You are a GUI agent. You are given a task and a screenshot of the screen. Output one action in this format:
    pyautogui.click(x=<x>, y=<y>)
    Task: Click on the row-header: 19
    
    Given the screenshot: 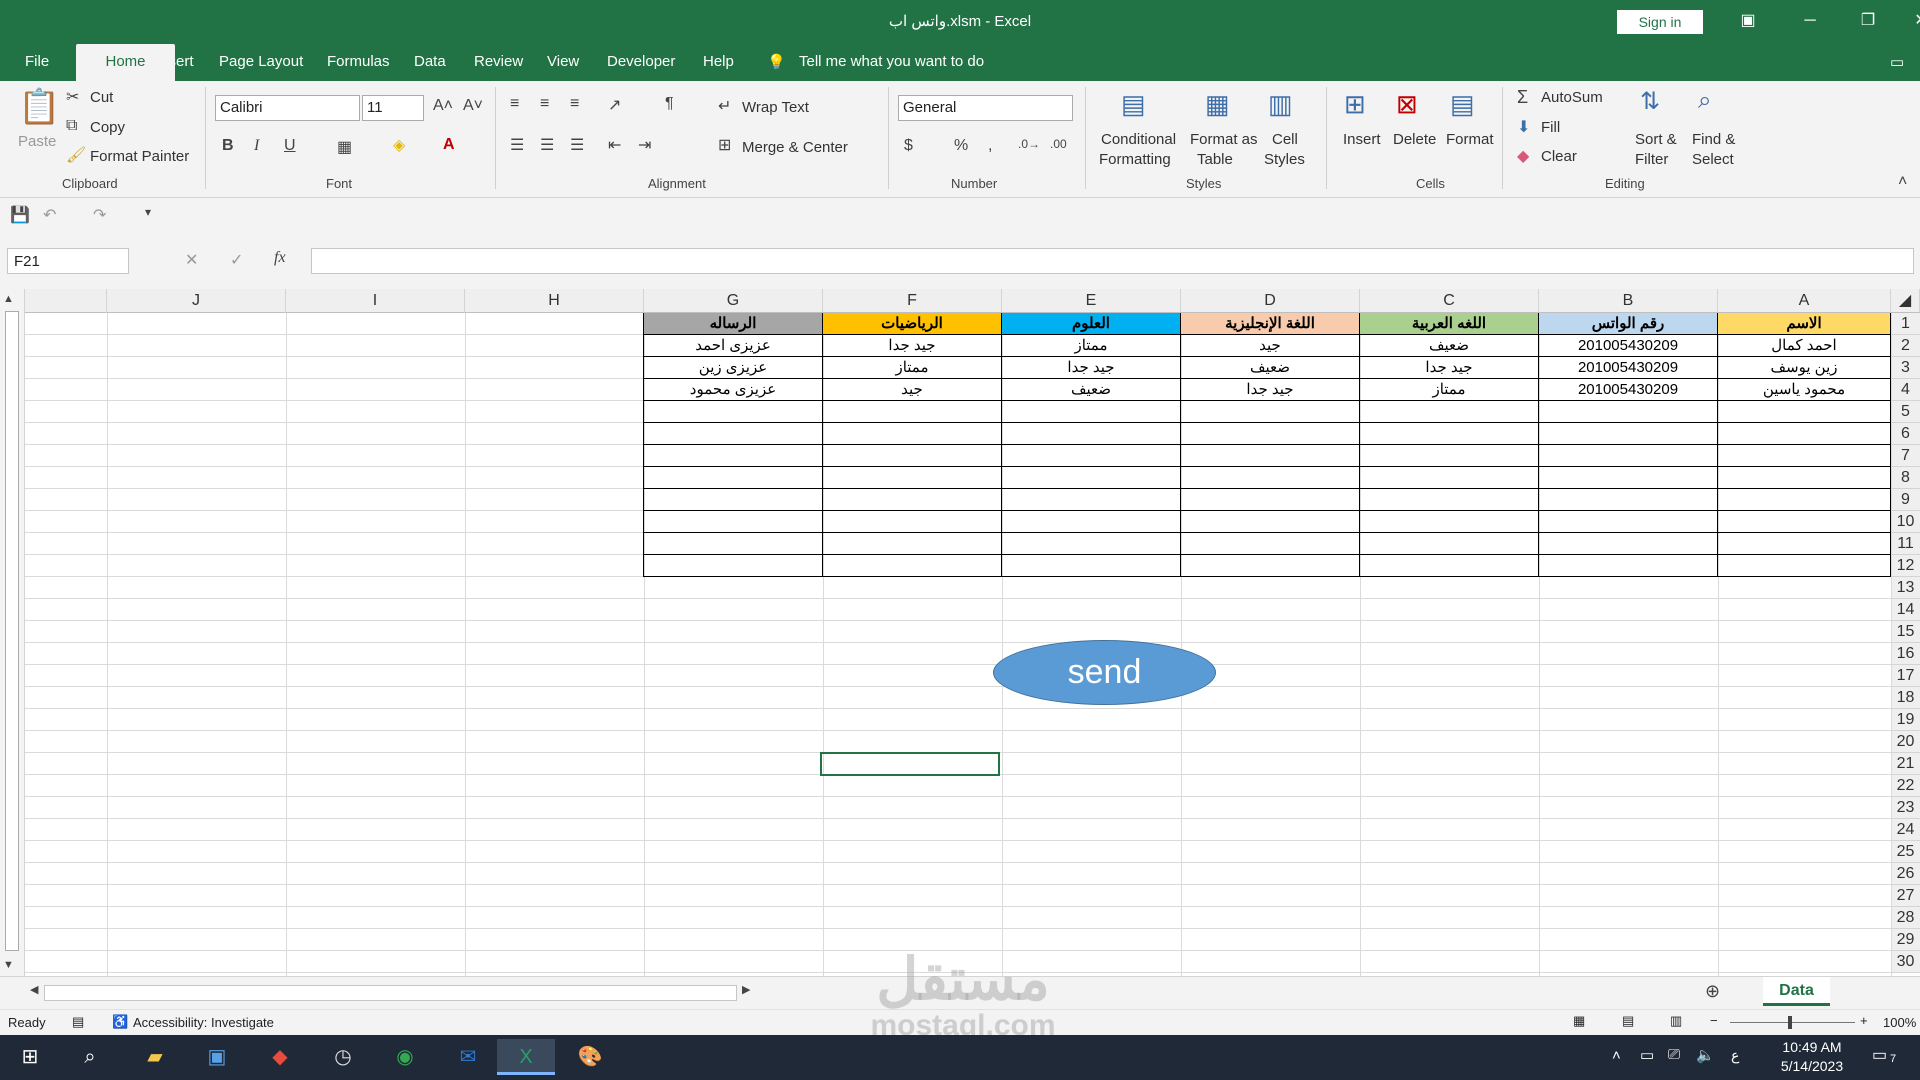 What is the action you would take?
    pyautogui.click(x=1905, y=720)
    